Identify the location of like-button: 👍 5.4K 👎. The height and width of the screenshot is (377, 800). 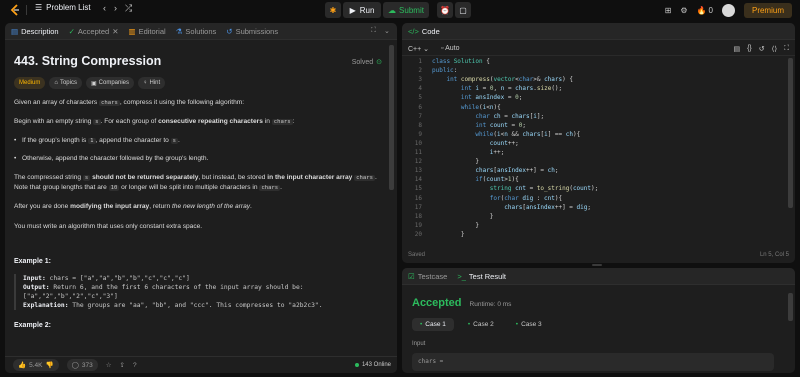
(36, 365).